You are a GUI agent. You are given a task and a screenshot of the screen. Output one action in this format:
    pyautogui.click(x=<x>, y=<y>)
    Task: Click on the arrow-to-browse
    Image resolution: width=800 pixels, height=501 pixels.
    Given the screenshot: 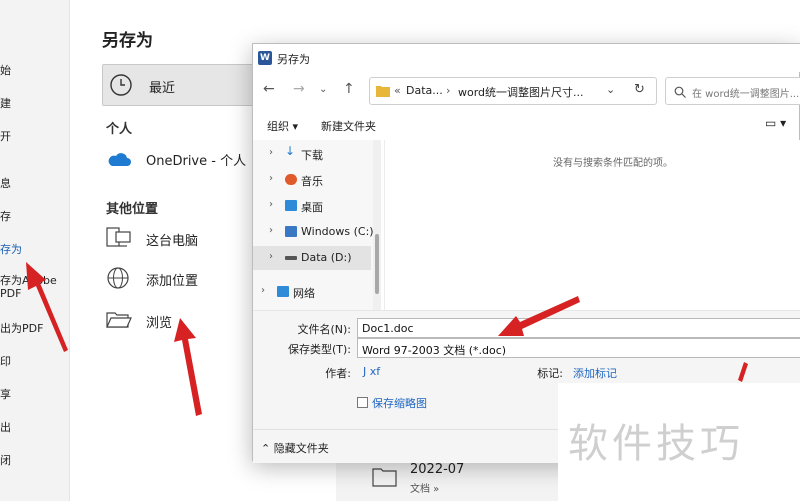 What is the action you would take?
    pyautogui.click(x=188, y=367)
    